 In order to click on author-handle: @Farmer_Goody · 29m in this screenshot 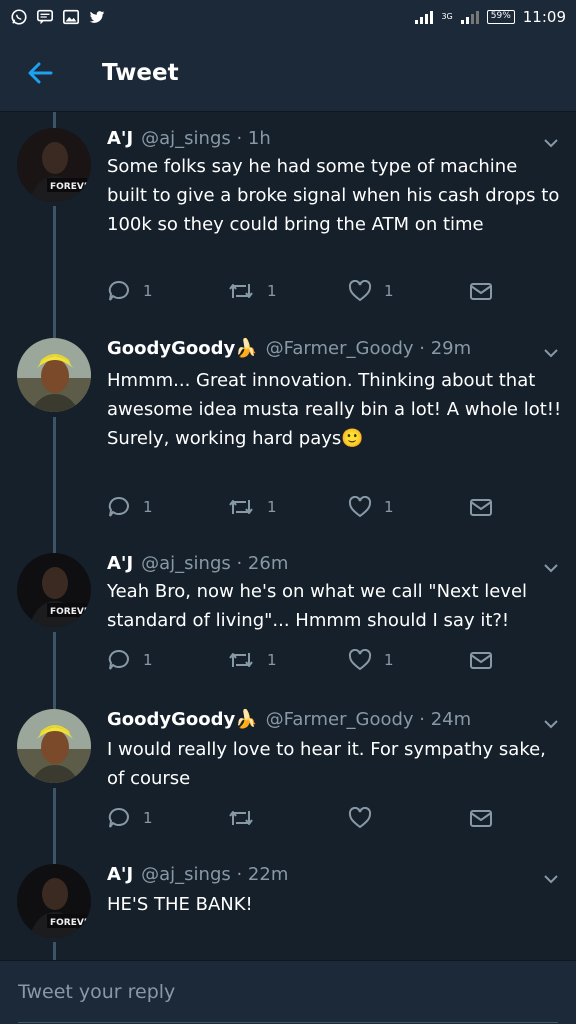, I will do `click(368, 348)`.